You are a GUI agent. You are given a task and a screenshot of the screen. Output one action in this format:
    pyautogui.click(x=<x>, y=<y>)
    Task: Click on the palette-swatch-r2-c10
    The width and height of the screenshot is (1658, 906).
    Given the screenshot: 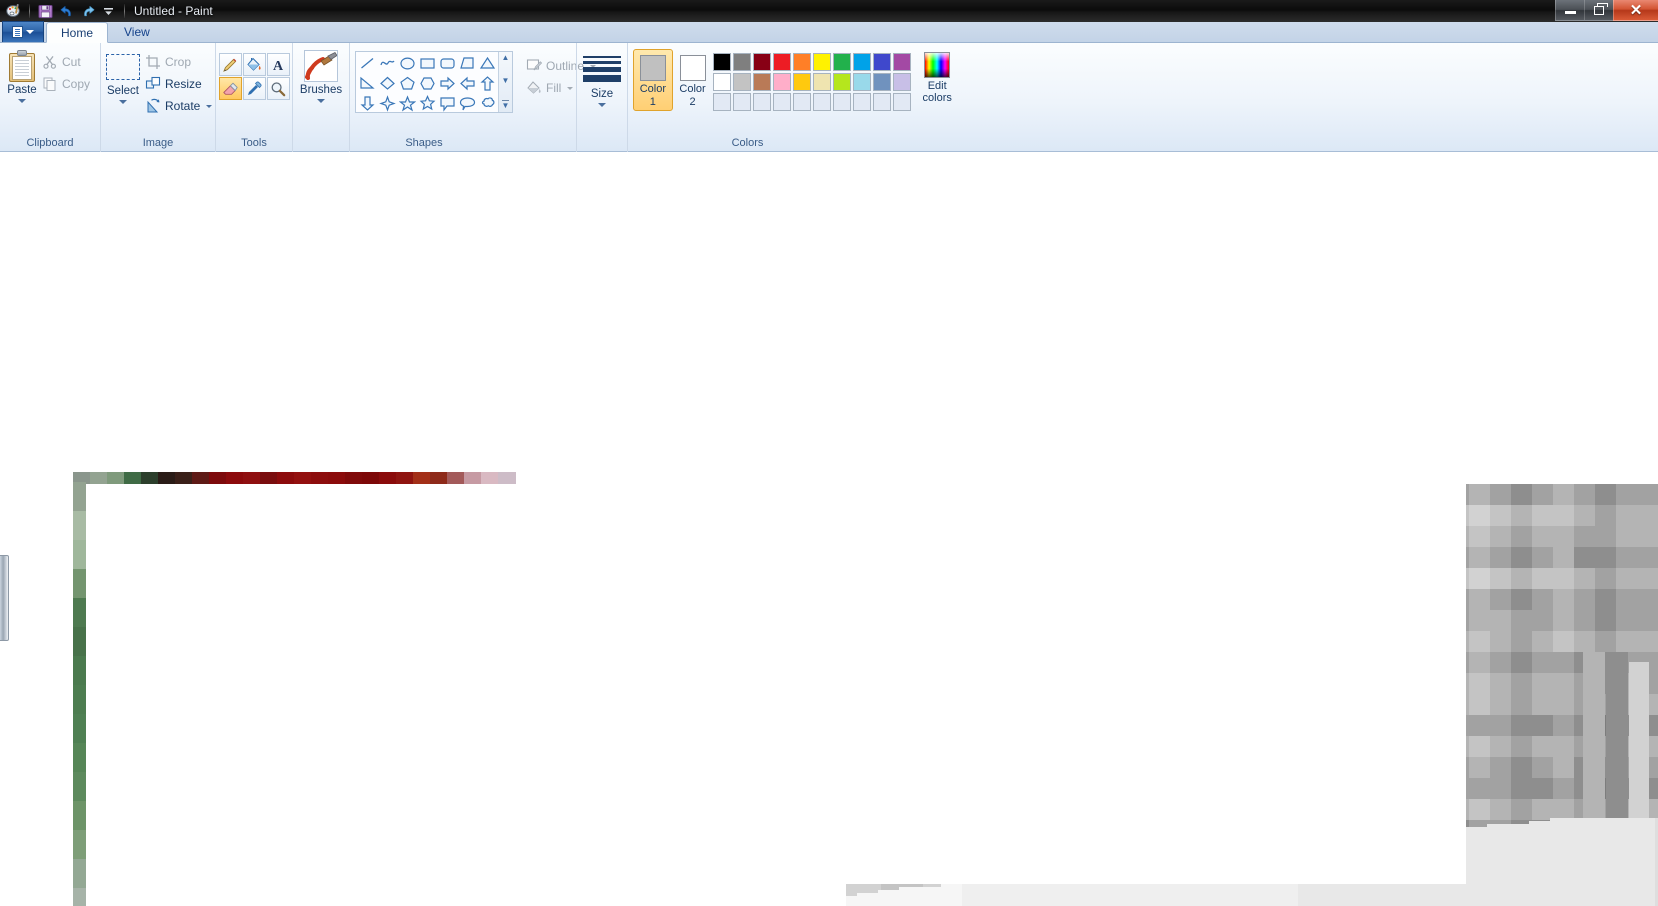 What is the action you would take?
    pyautogui.click(x=902, y=82)
    